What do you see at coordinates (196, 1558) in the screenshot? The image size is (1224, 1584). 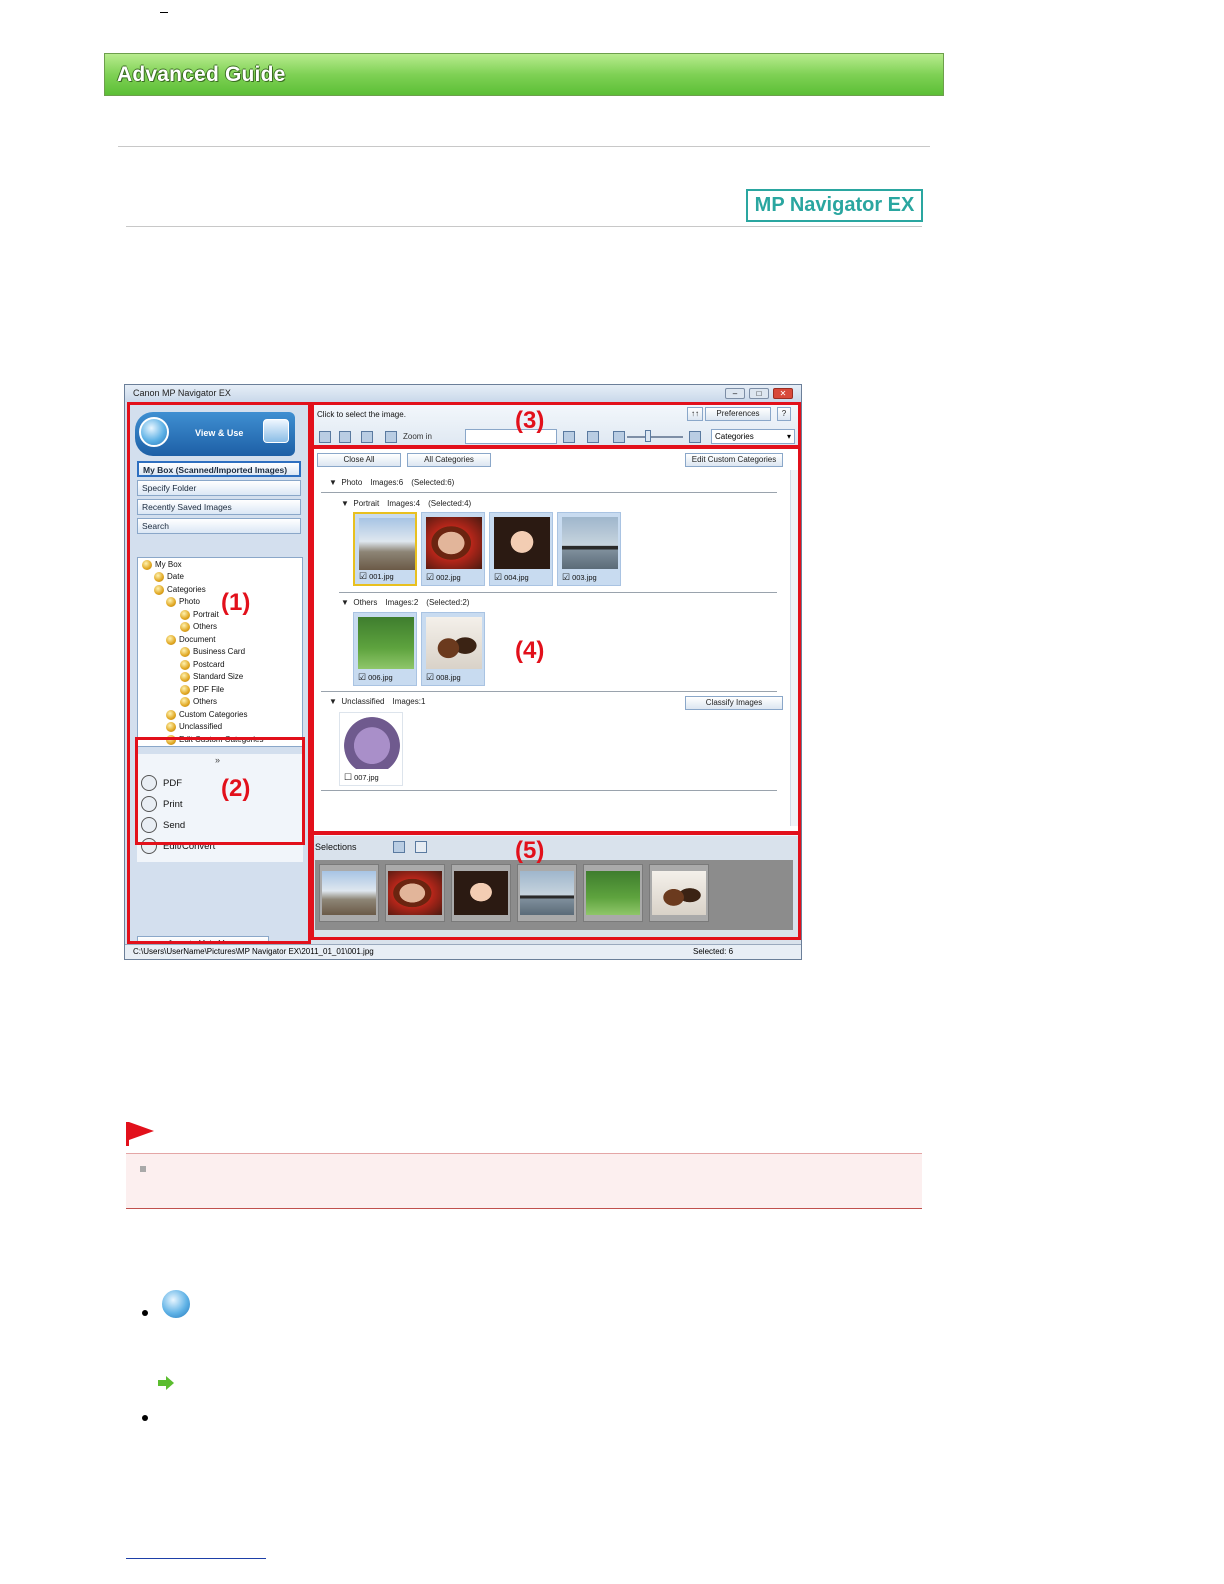 I see `page-link-underline` at bounding box center [196, 1558].